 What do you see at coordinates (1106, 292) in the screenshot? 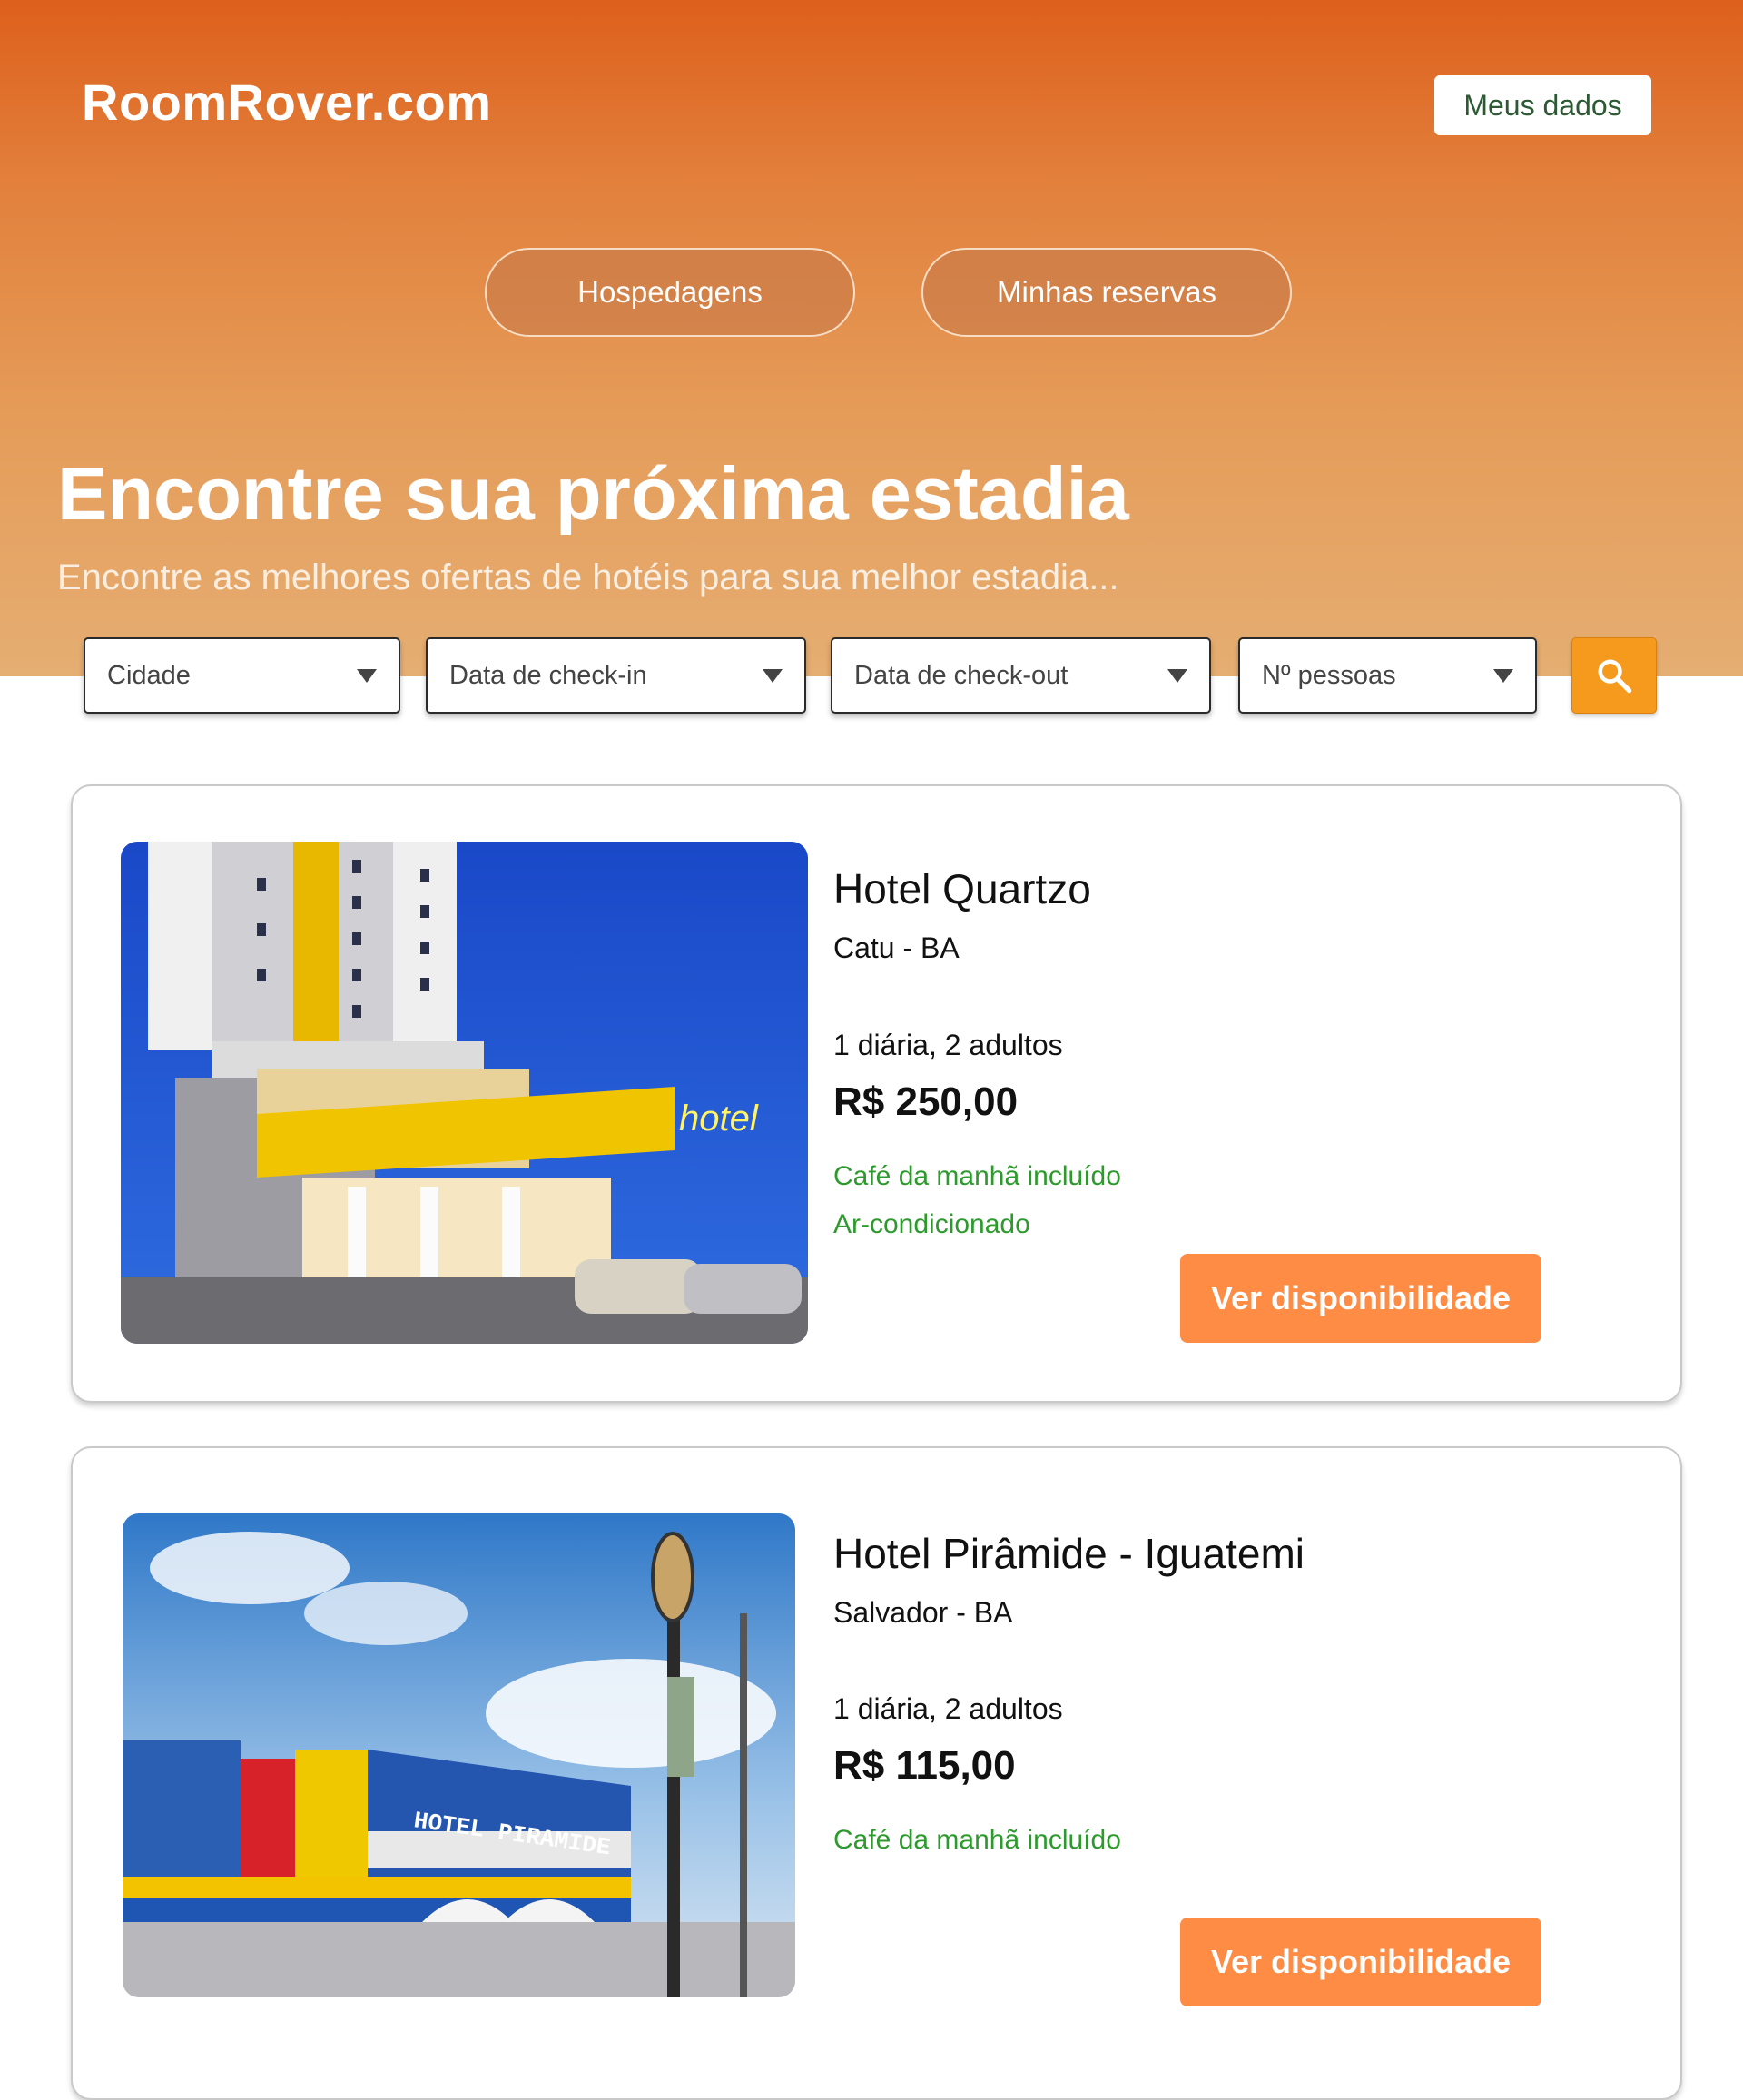
I see `nav-tab-minhas-reservas: Minhas reservas` at bounding box center [1106, 292].